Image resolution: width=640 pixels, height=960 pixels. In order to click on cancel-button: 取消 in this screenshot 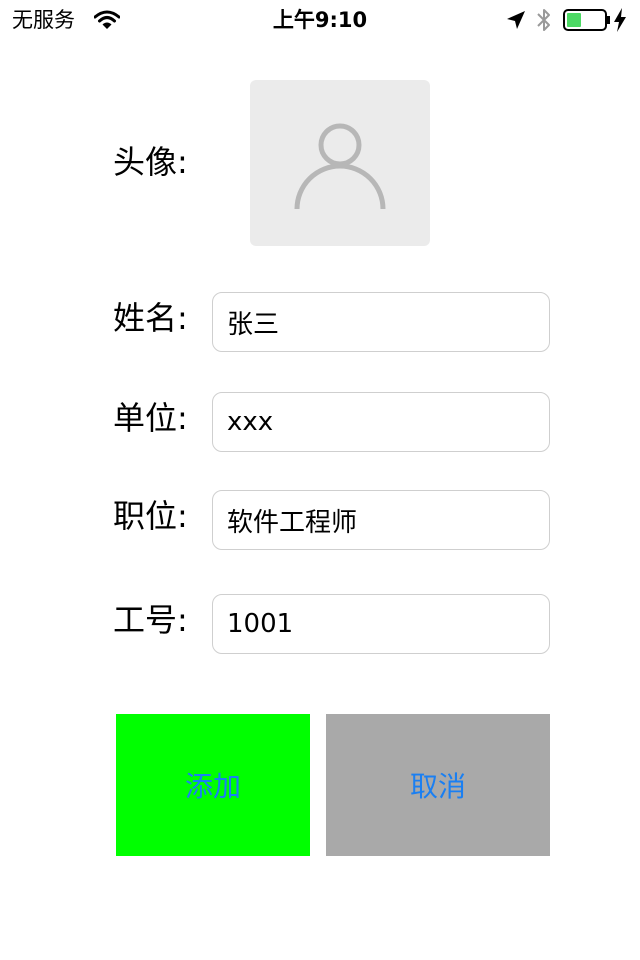, I will do `click(438, 785)`.